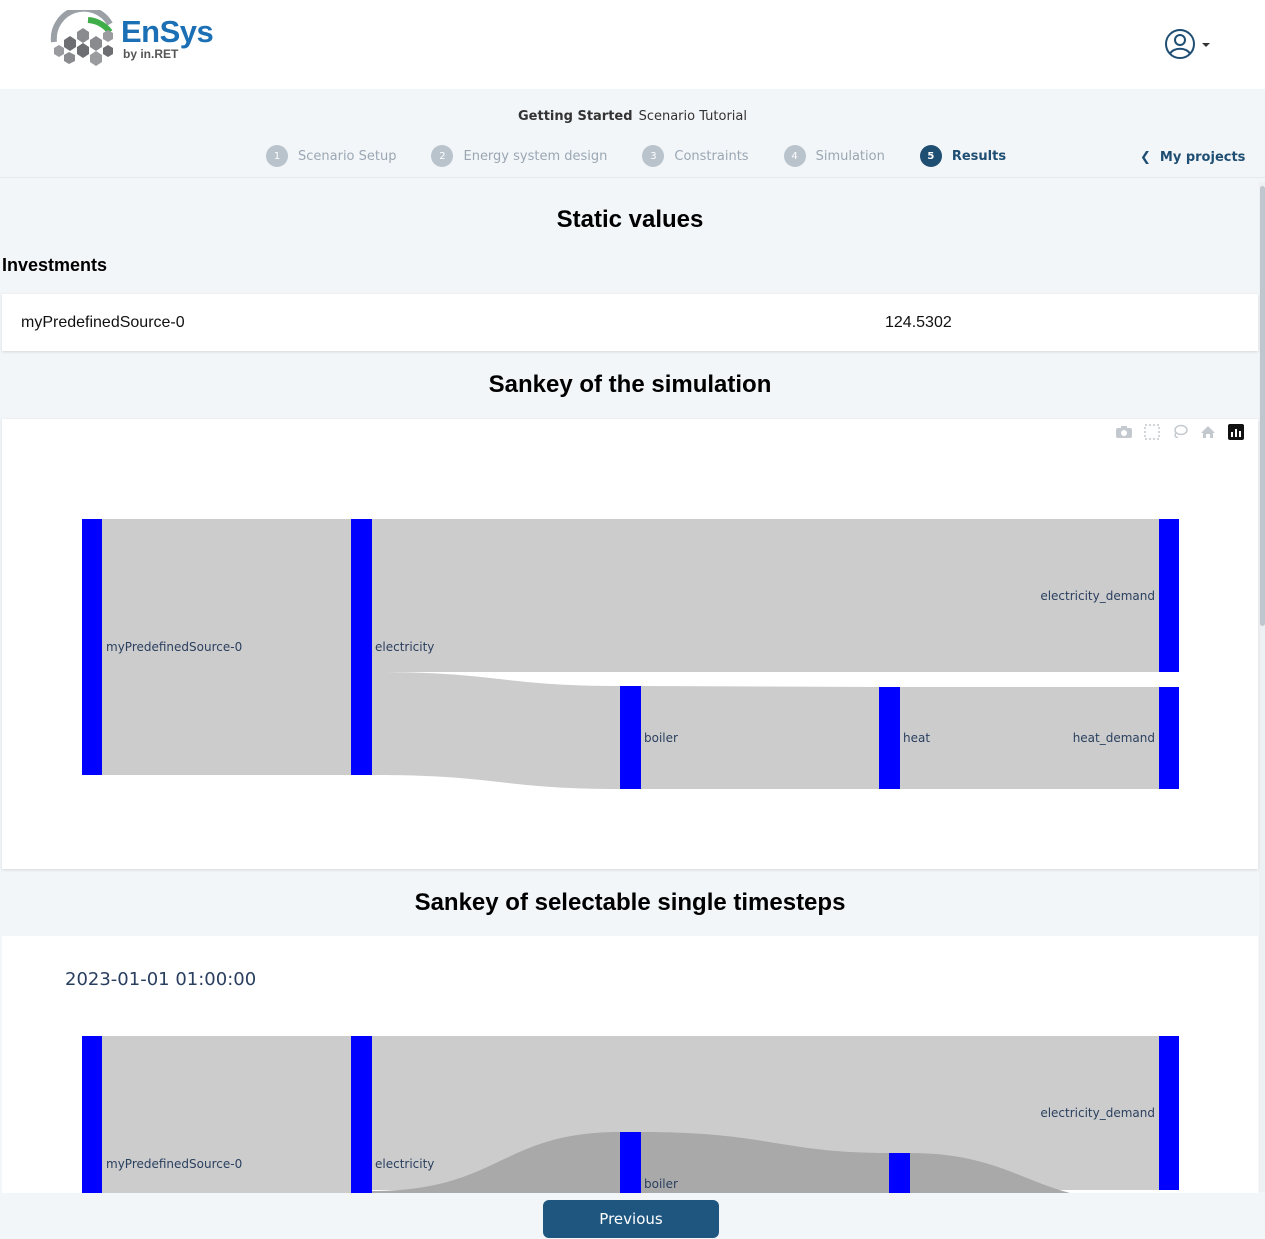 The height and width of the screenshot is (1239, 1265). I want to click on plot-modebar, so click(1184, 432).